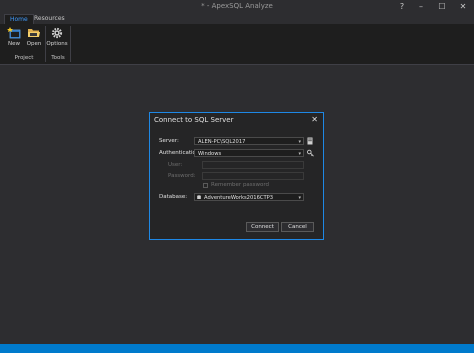 The image size is (474, 353). Describe the element at coordinates (222, 142) in the screenshot. I see `server-value: ALEN-PC\SQL2017` at that location.